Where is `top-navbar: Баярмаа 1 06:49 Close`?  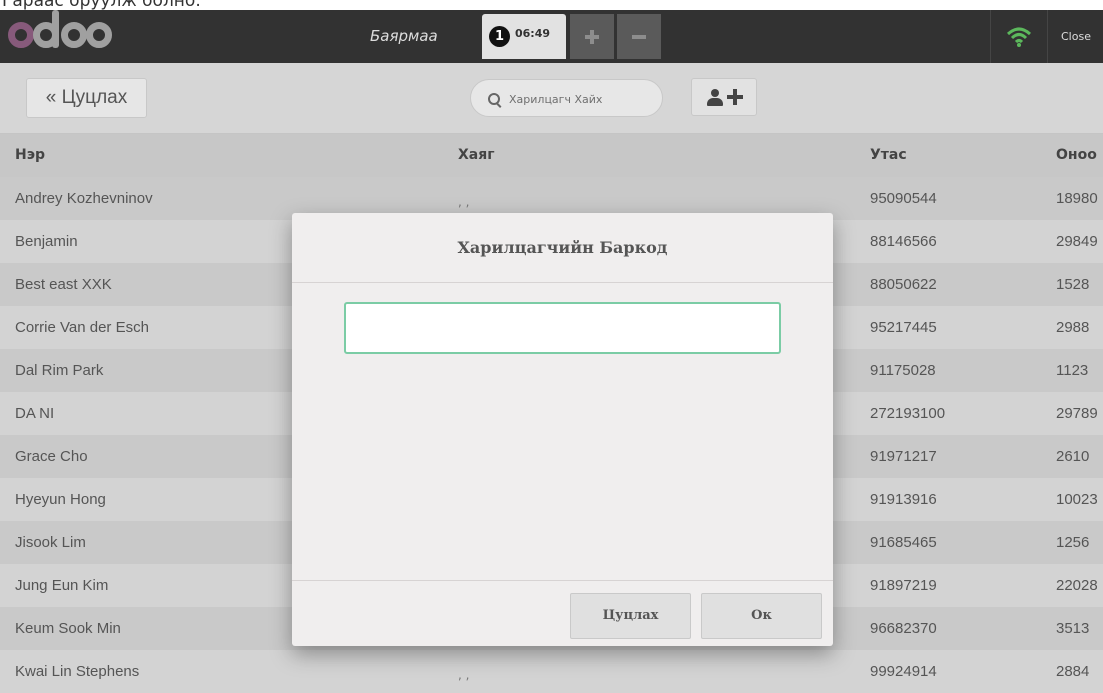 top-navbar: Баярмаа 1 06:49 Close is located at coordinates (551, 36).